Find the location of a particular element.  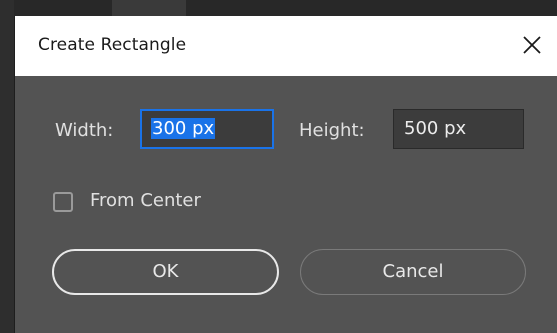

height-field: 500 px is located at coordinates (458, 129).